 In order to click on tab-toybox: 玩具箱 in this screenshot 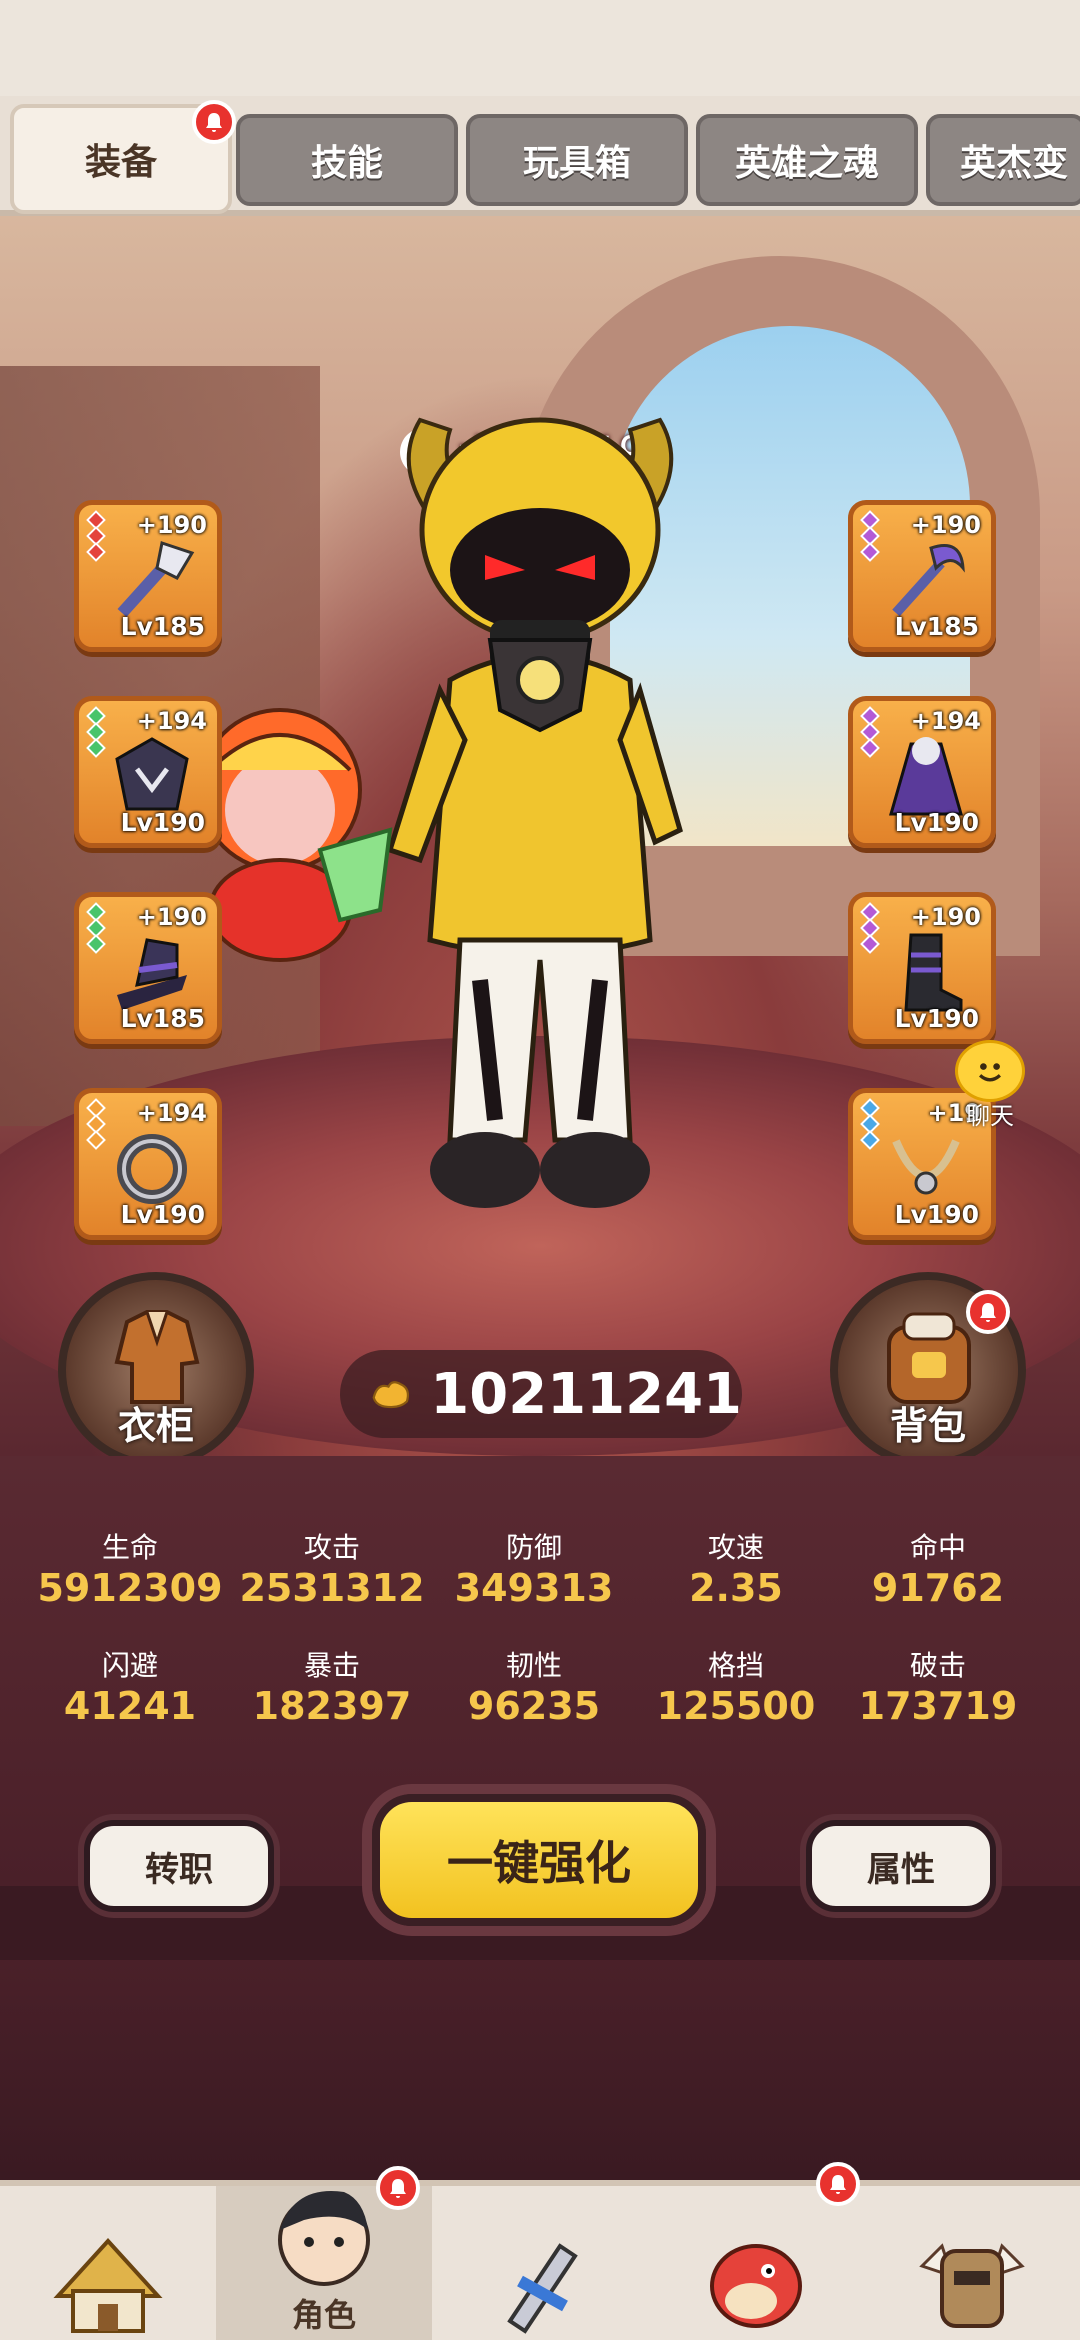, I will do `click(577, 160)`.